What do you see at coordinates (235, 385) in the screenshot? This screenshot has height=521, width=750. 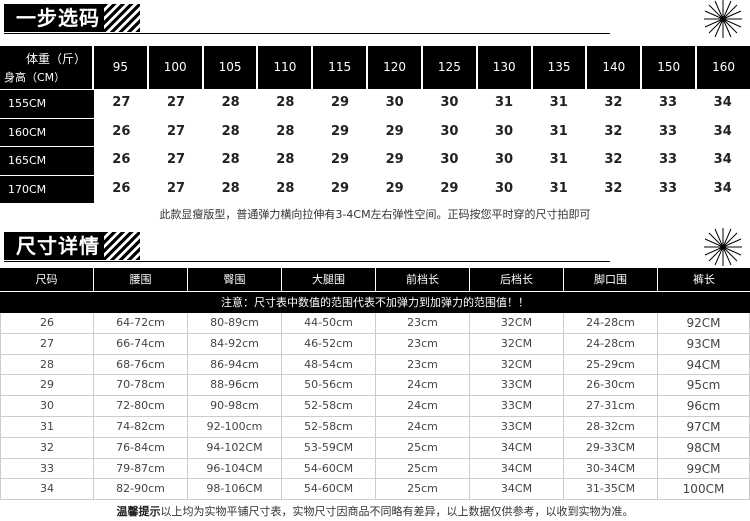 I see `table-cell: 88-96cm` at bounding box center [235, 385].